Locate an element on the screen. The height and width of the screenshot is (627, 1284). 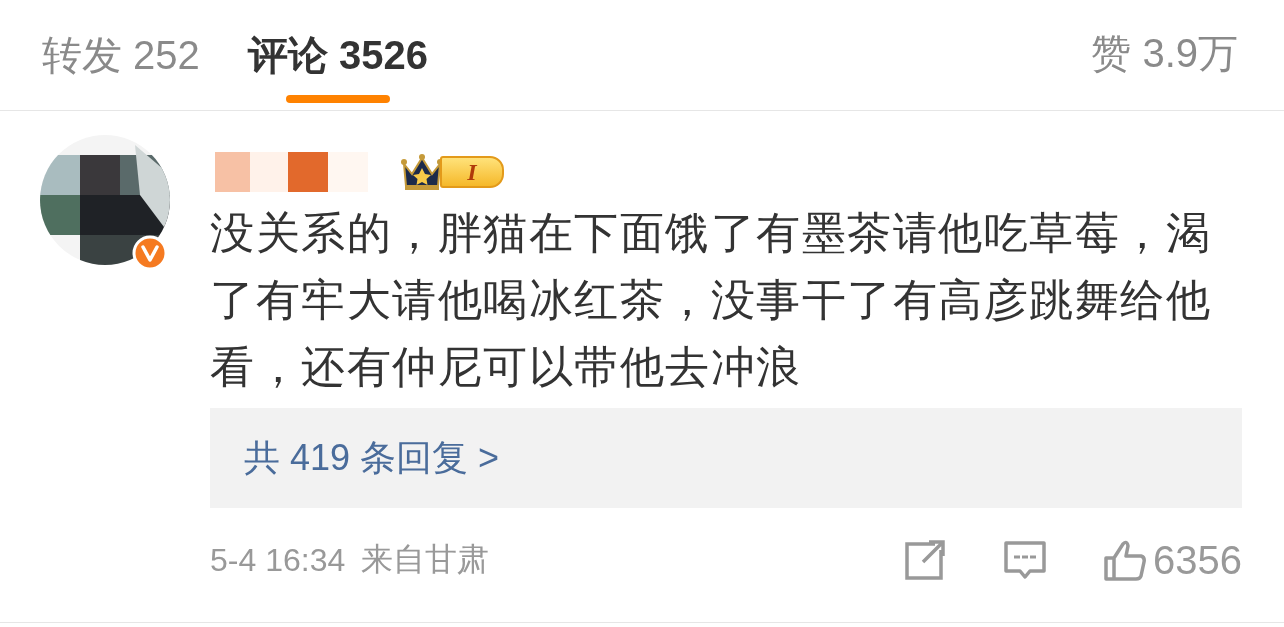
level-badge: I is located at coordinates (472, 172).